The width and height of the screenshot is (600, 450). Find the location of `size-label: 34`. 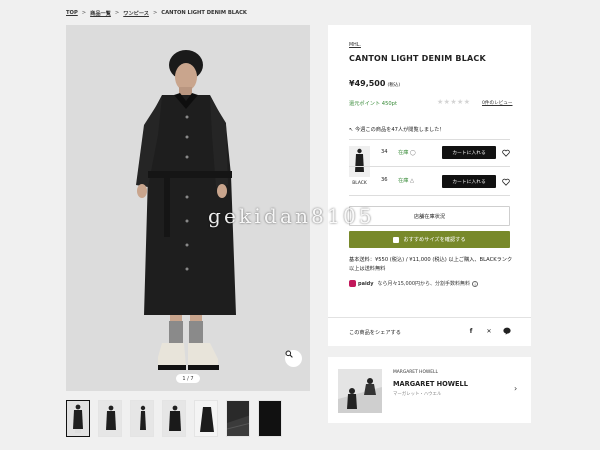

size-label: 34 is located at coordinates (384, 152).